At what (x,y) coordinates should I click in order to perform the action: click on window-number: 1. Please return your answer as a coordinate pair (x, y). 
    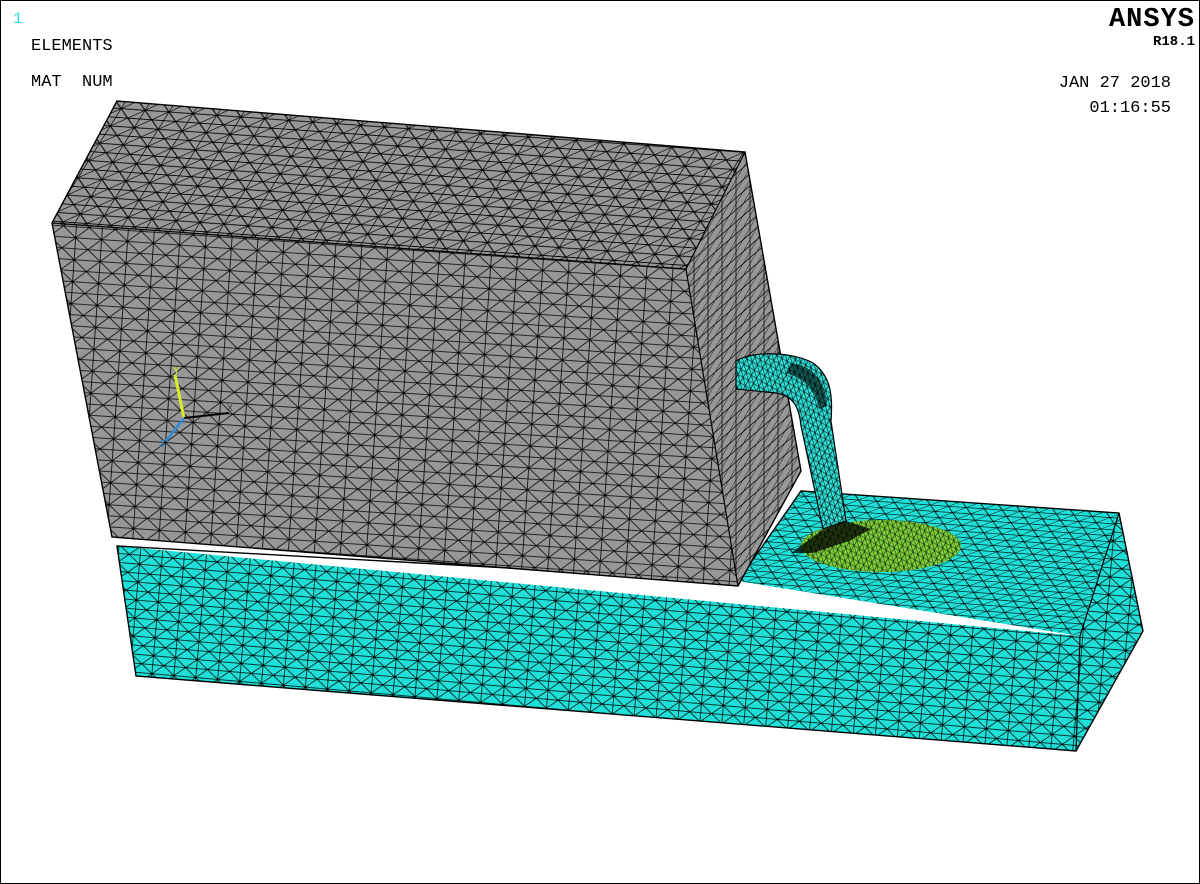
    Looking at the image, I should click on (18, 19).